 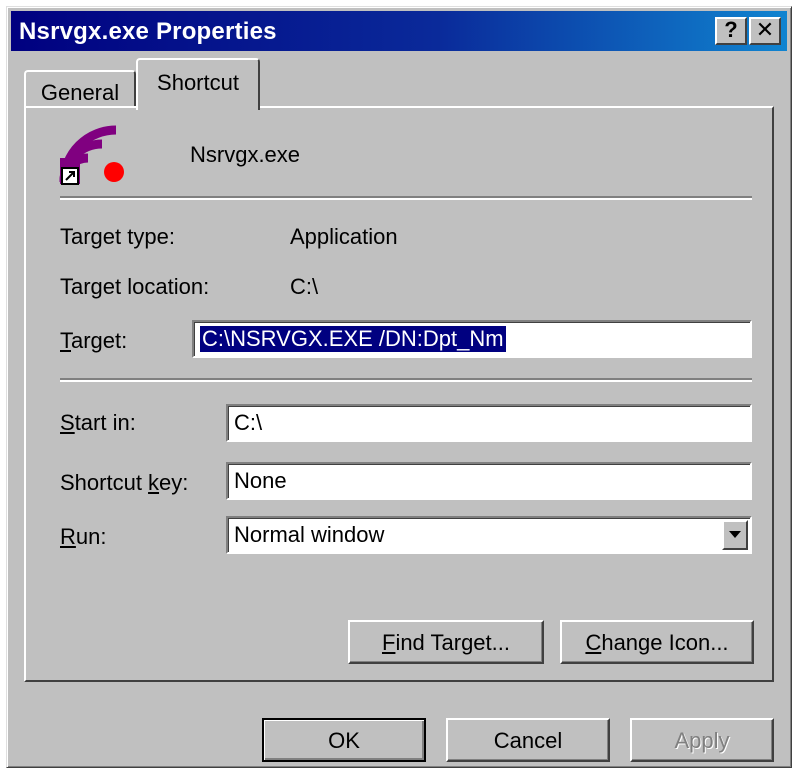 I want to click on run-select: Normal window, so click(x=489, y=535).